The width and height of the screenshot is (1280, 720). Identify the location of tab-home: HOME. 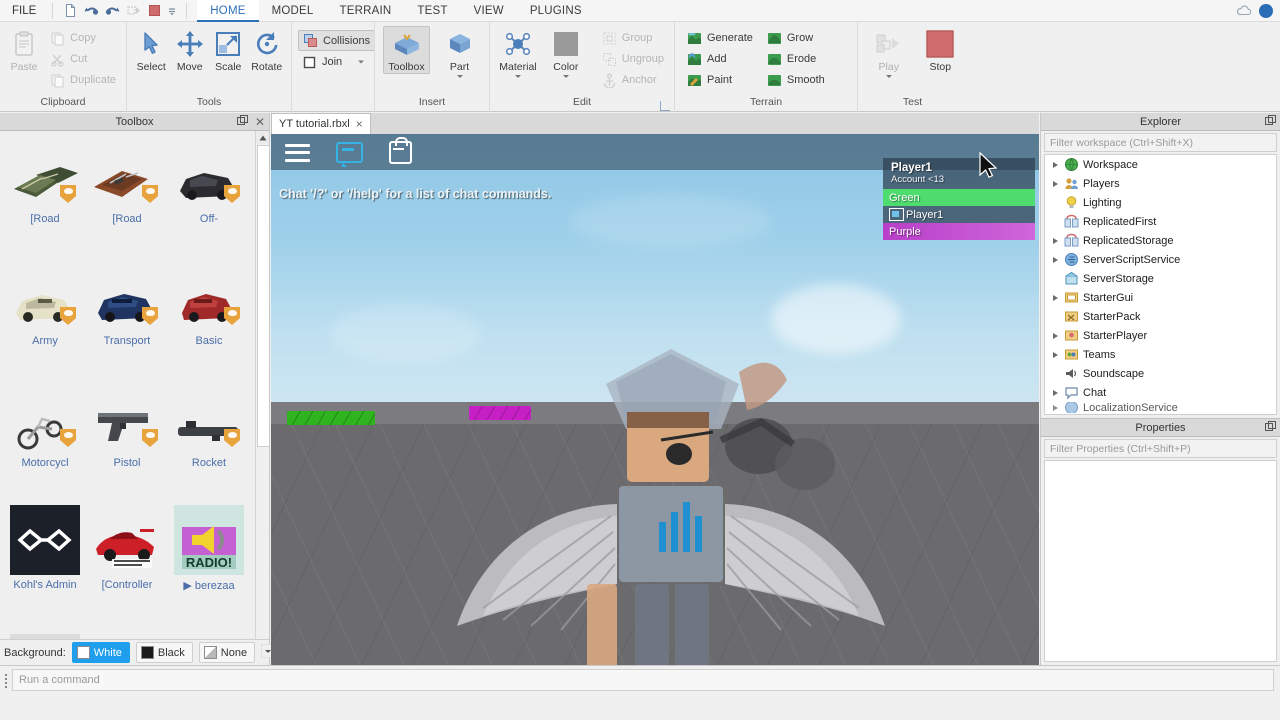
(228, 11).